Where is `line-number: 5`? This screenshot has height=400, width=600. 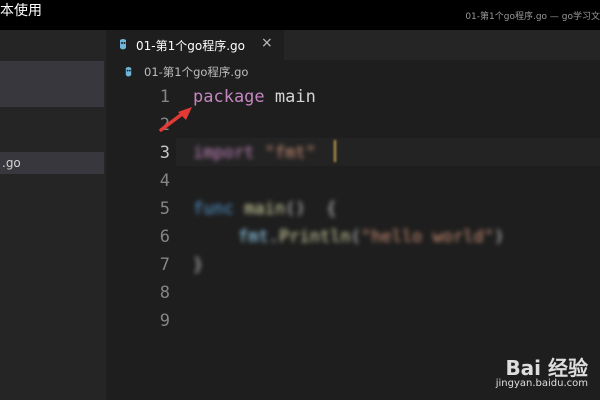 line-number: 5 is located at coordinates (164, 209).